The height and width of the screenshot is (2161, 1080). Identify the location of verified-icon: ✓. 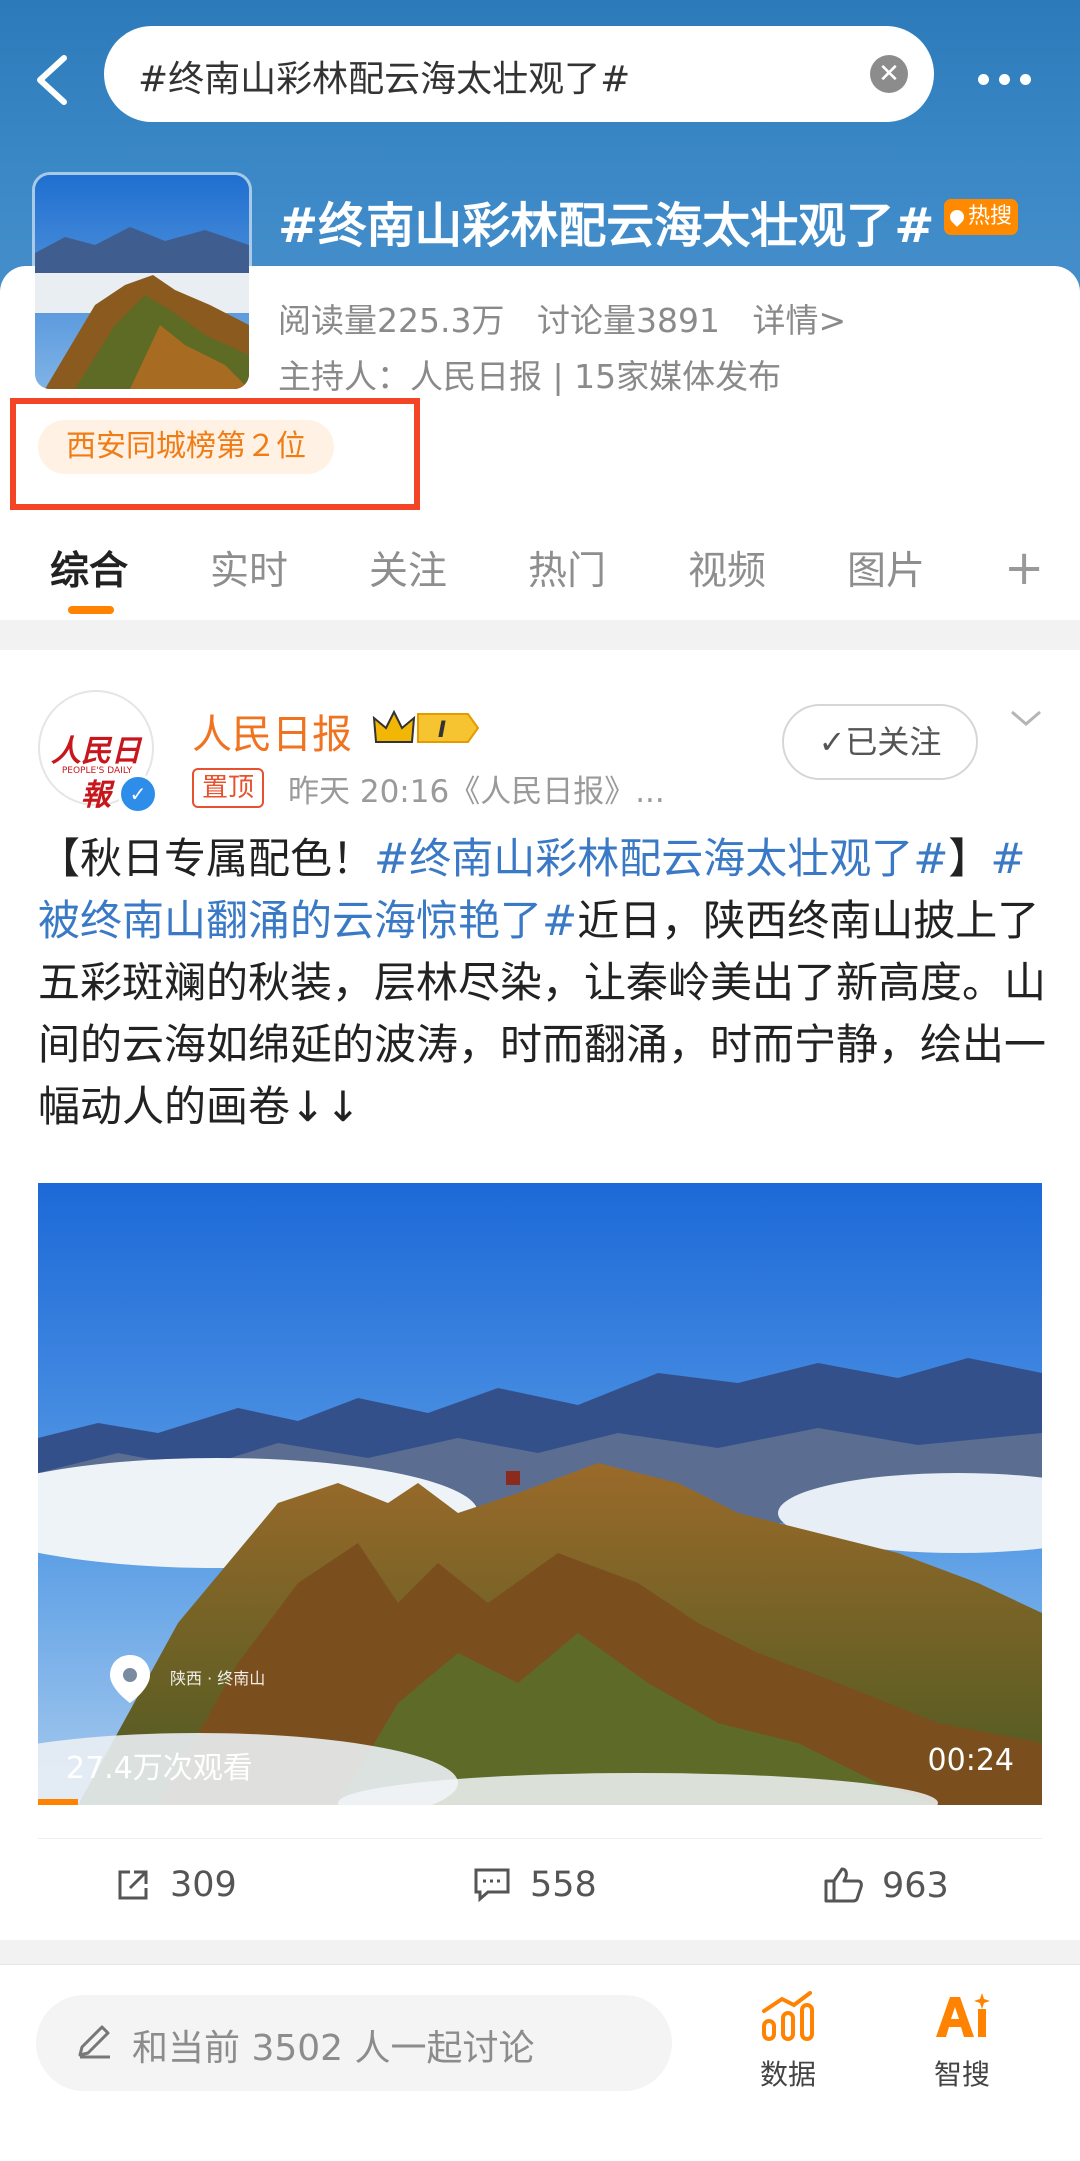
(138, 794).